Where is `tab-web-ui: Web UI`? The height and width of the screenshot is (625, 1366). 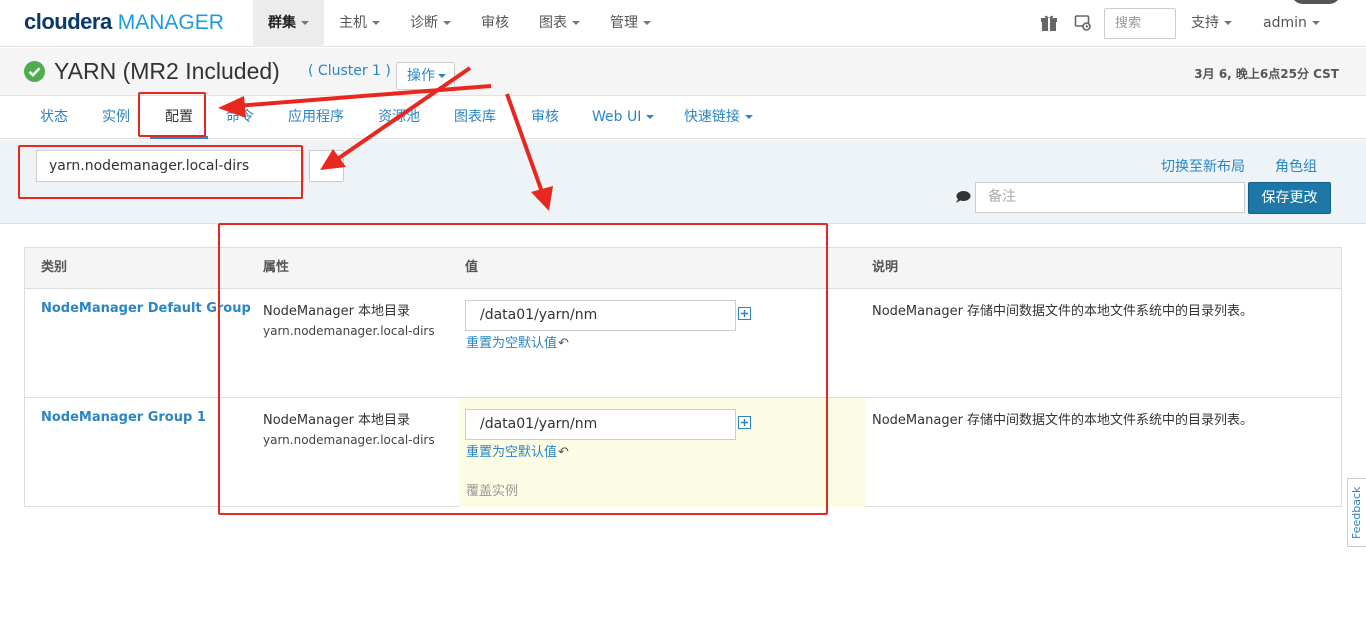 tab-web-ui: Web UI is located at coordinates (623, 117).